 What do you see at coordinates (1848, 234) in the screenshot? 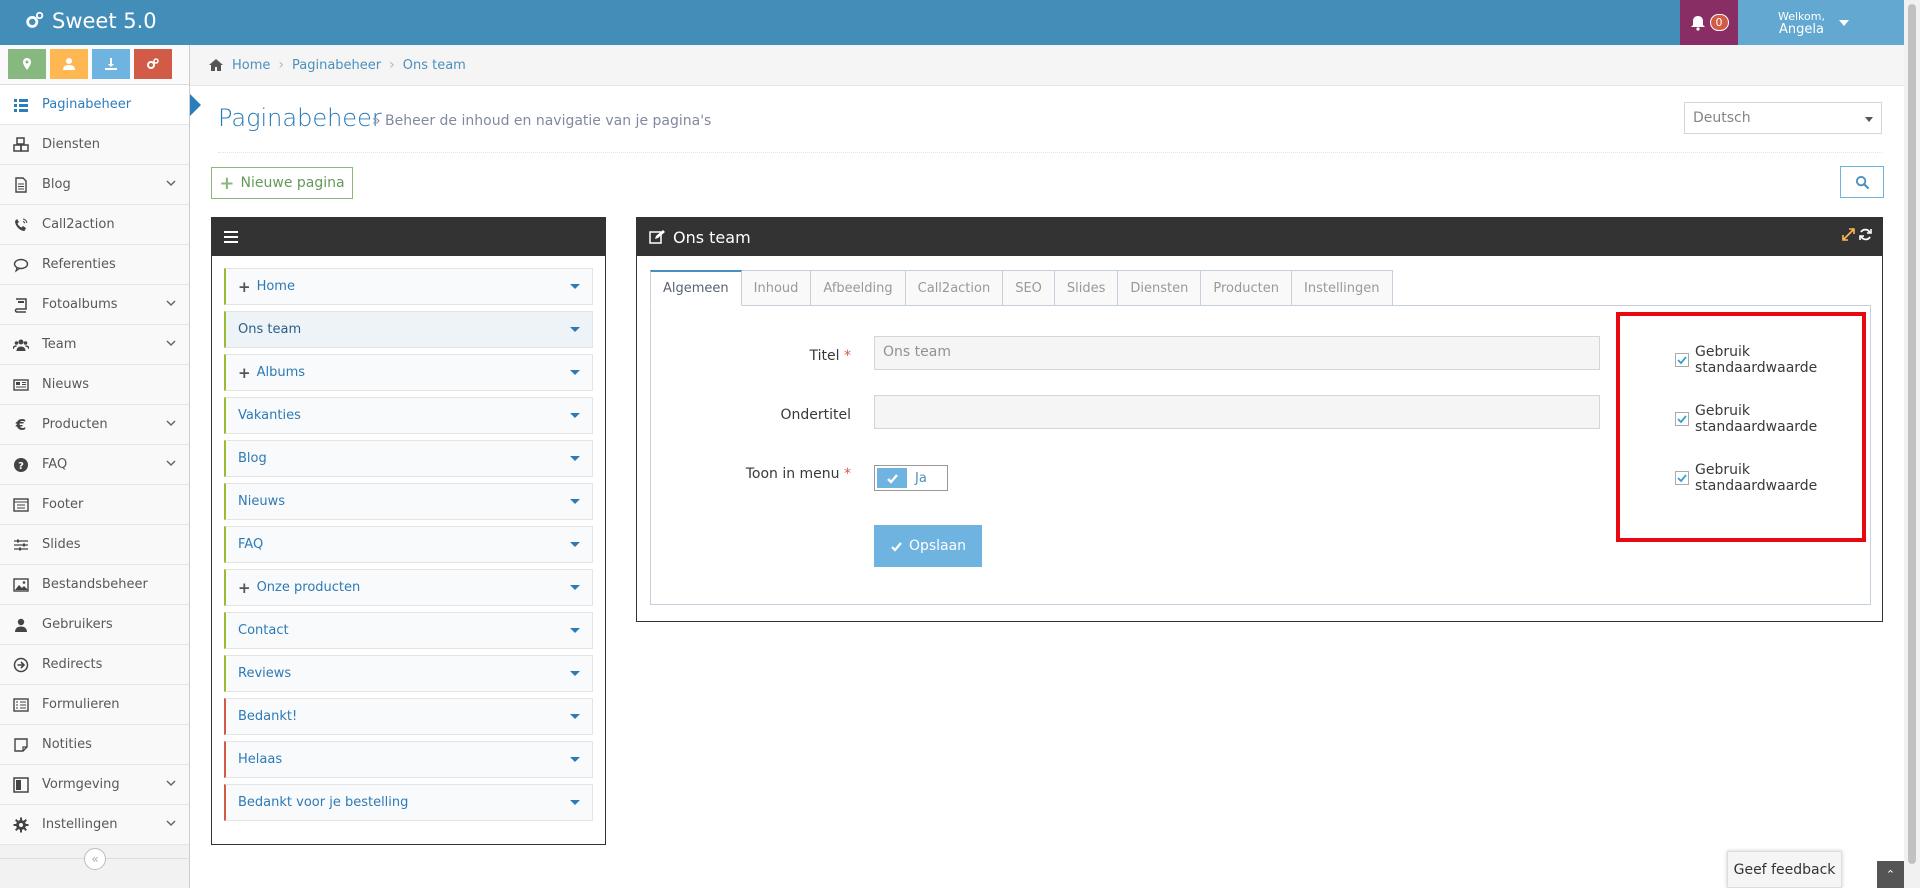
I see `expand-icon` at bounding box center [1848, 234].